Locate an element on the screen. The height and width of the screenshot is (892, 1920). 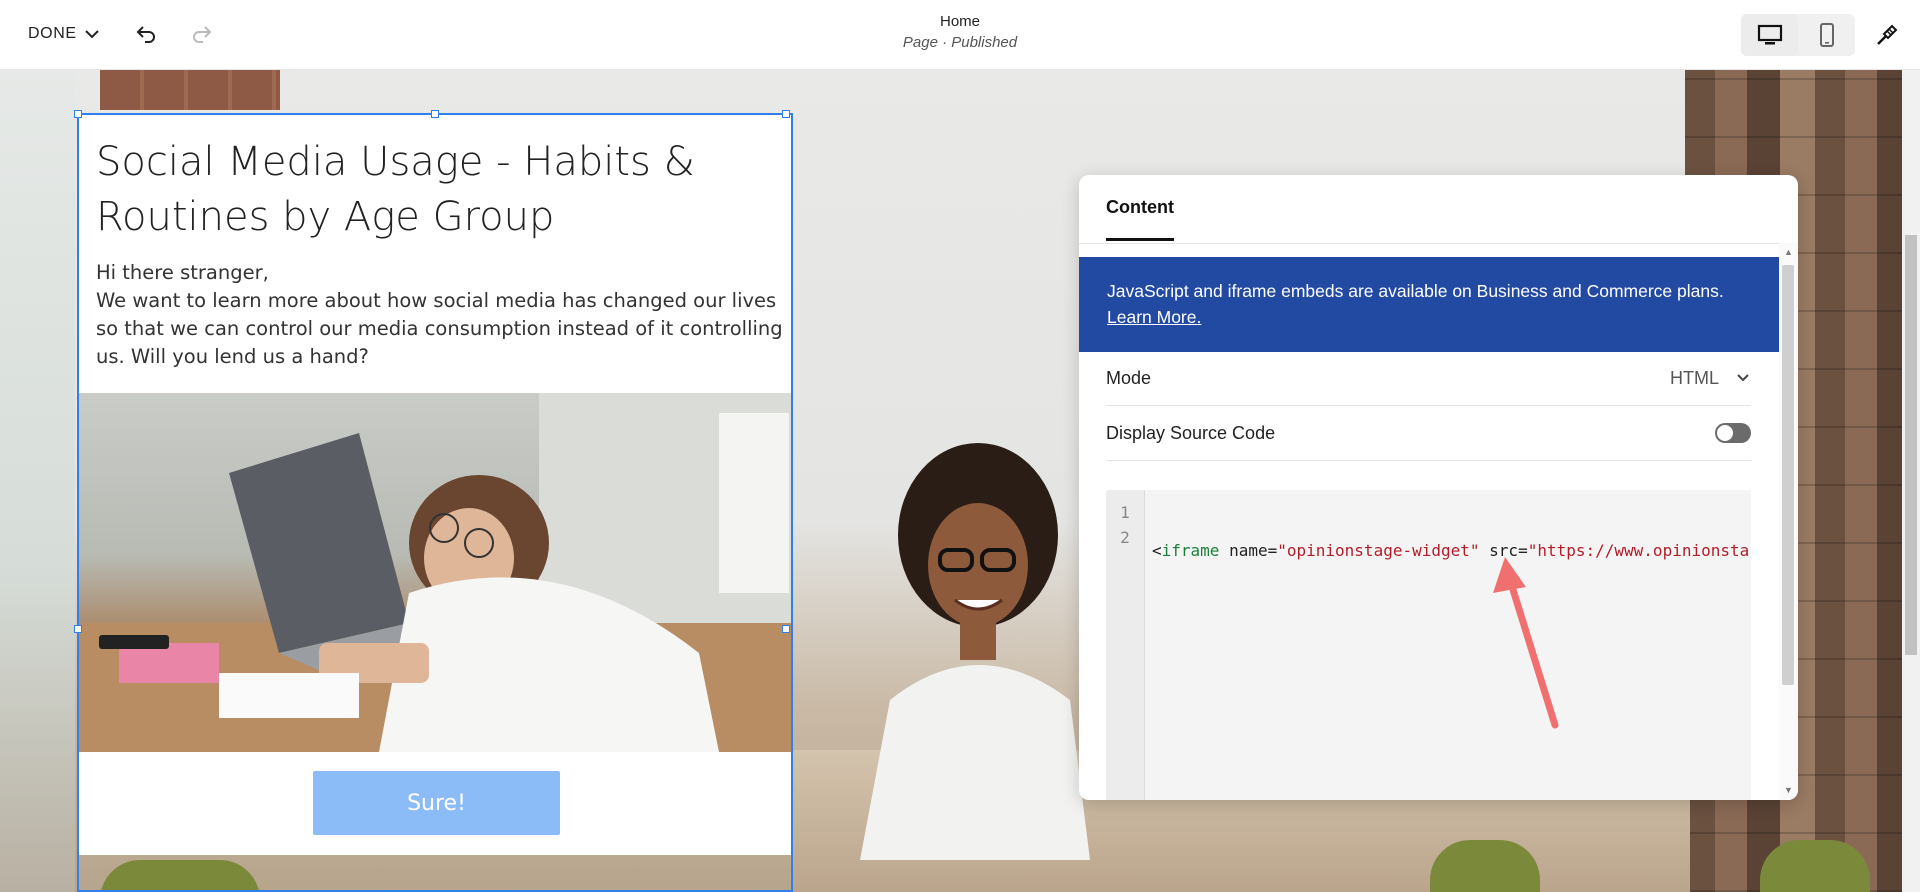
done-button: DONE is located at coordinates (64, 34).